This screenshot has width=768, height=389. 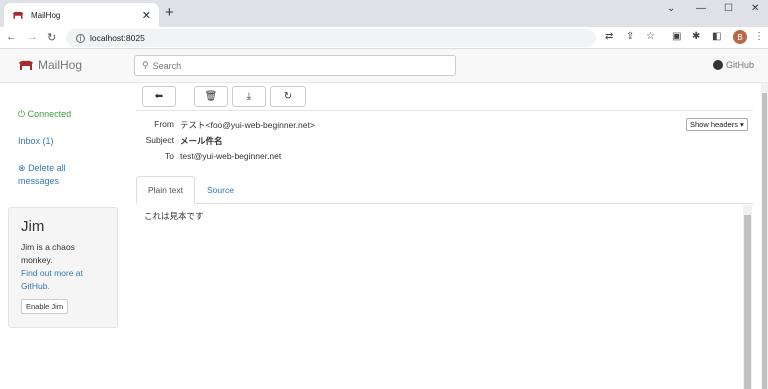 I want to click on message-body: これは見本です, so click(x=174, y=216).